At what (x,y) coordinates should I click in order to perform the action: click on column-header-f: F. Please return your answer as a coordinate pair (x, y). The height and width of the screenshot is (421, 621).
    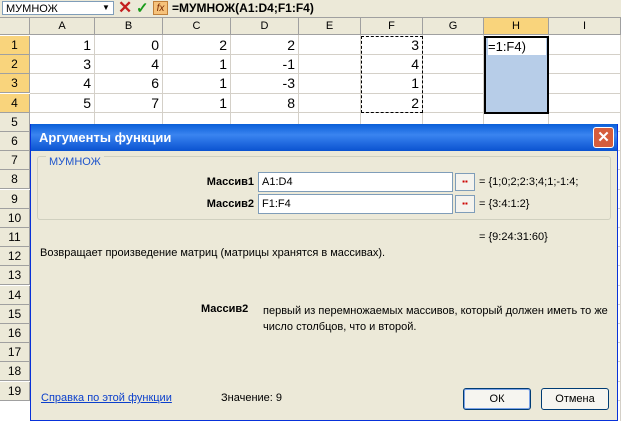
    Looking at the image, I should click on (392, 26).